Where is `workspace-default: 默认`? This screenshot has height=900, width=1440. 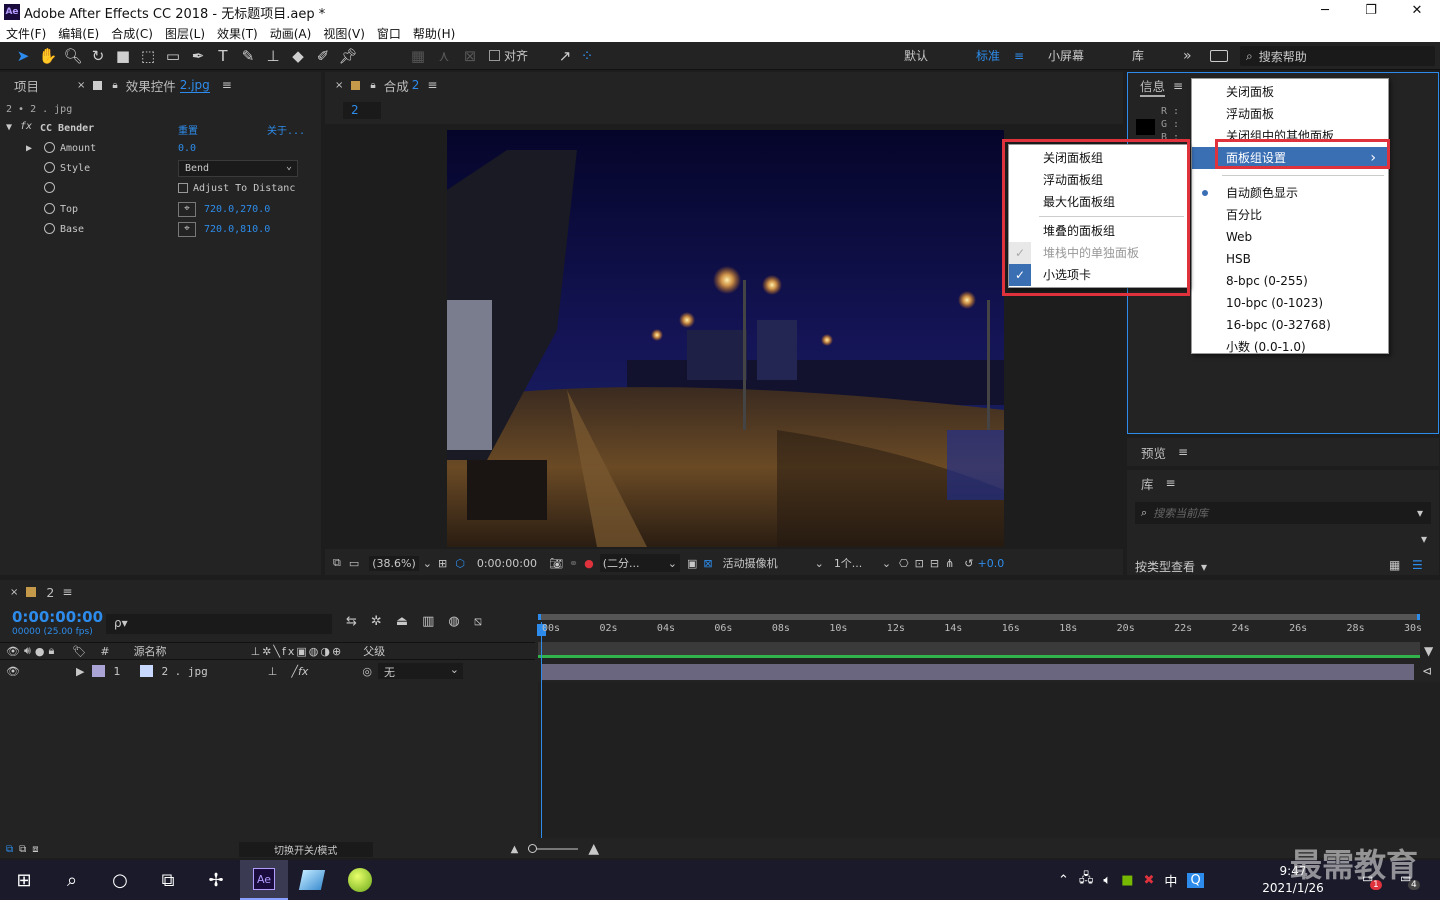 workspace-default: 默认 is located at coordinates (916, 55).